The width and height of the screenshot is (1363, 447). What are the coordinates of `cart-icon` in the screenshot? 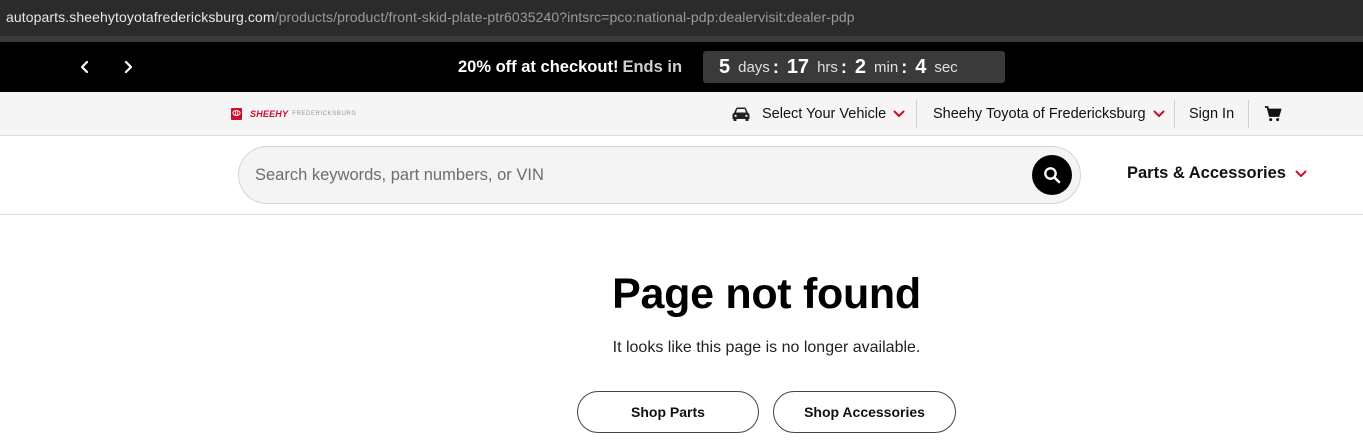 It's located at (1273, 114).